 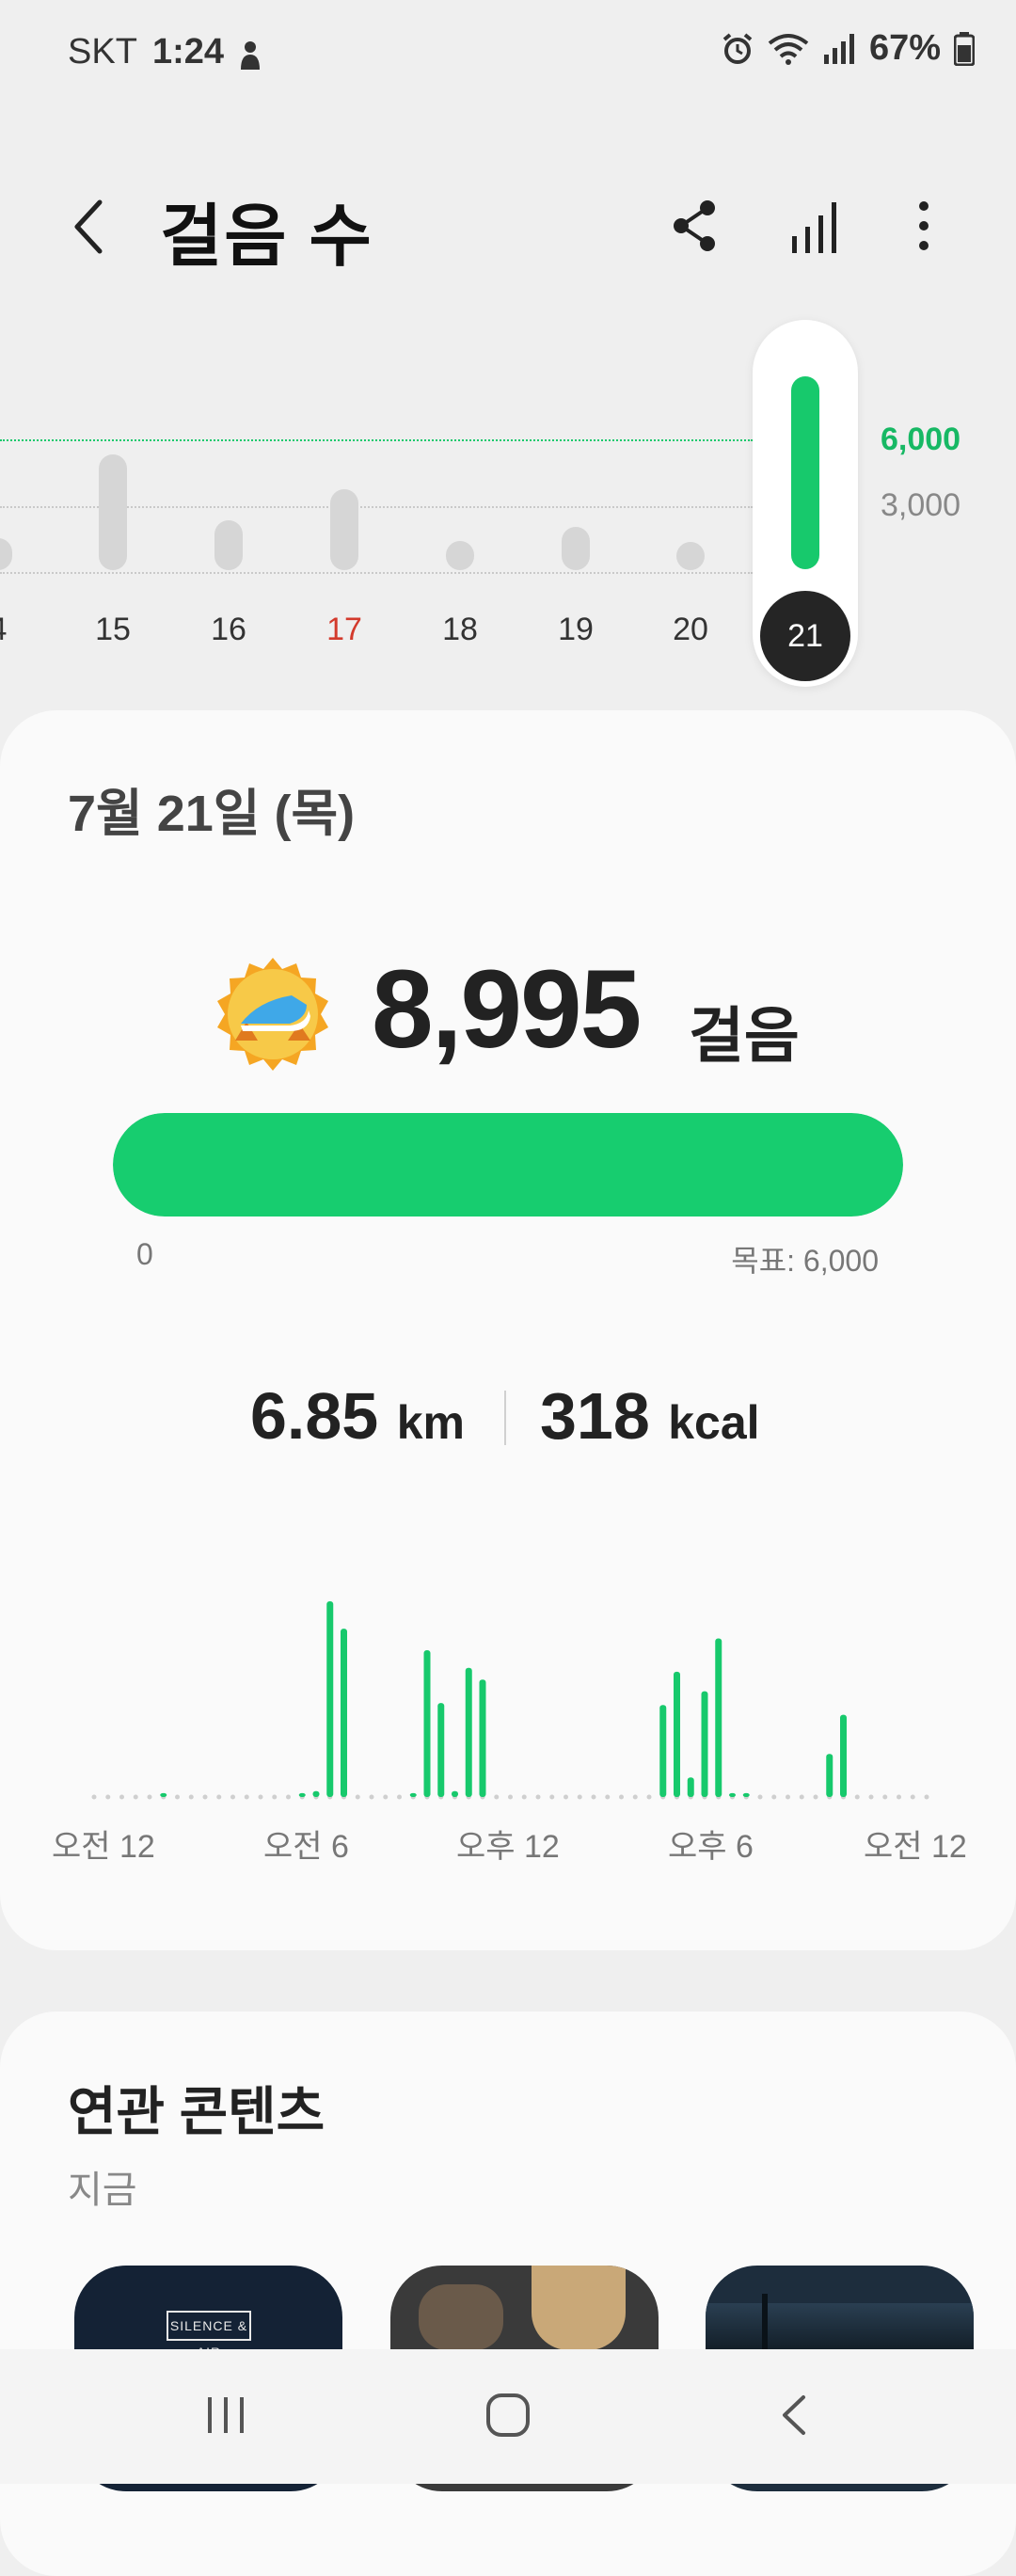 What do you see at coordinates (965, 48) in the screenshot?
I see `battery-icon` at bounding box center [965, 48].